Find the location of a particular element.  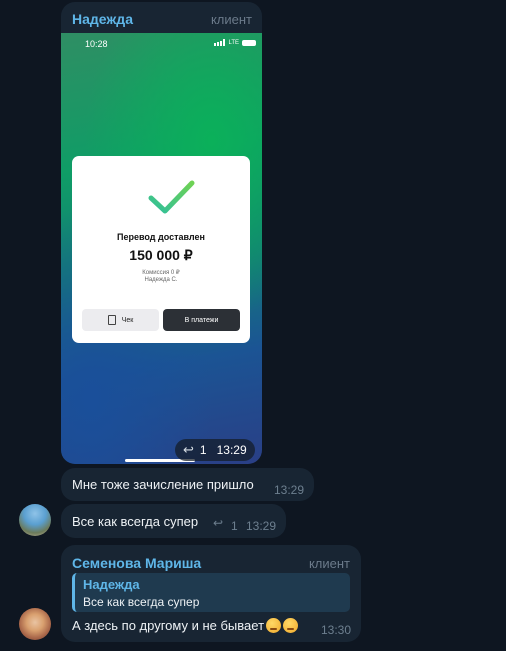

phone-status-time: 10:28 is located at coordinates (96, 44).